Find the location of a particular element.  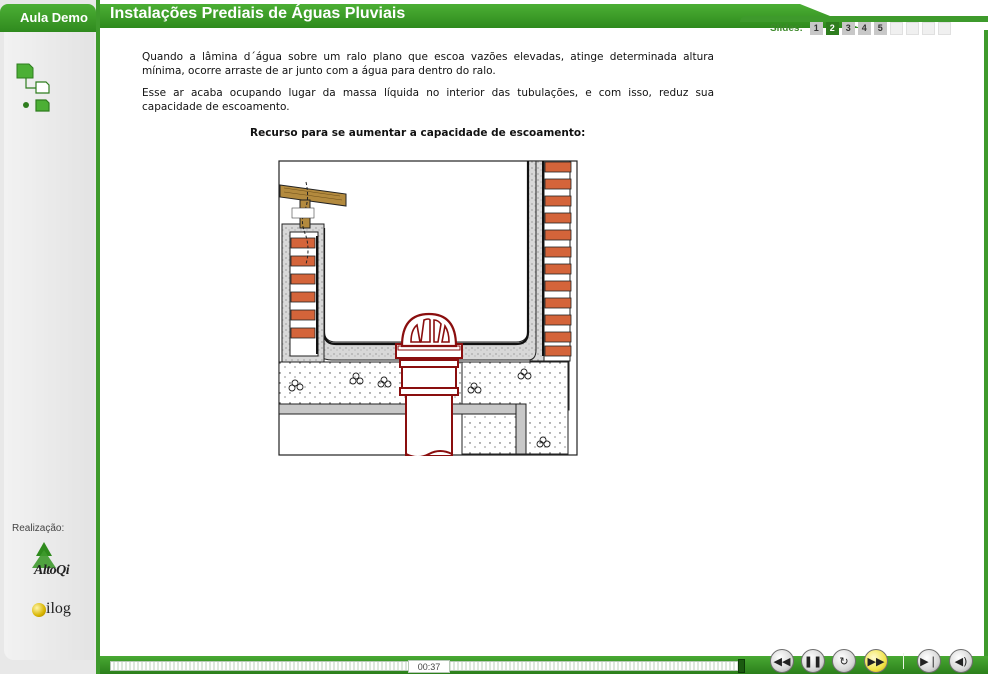

sidebar: Aula Demo Realização: AltoQi ilog is located at coordinates (50, 337).